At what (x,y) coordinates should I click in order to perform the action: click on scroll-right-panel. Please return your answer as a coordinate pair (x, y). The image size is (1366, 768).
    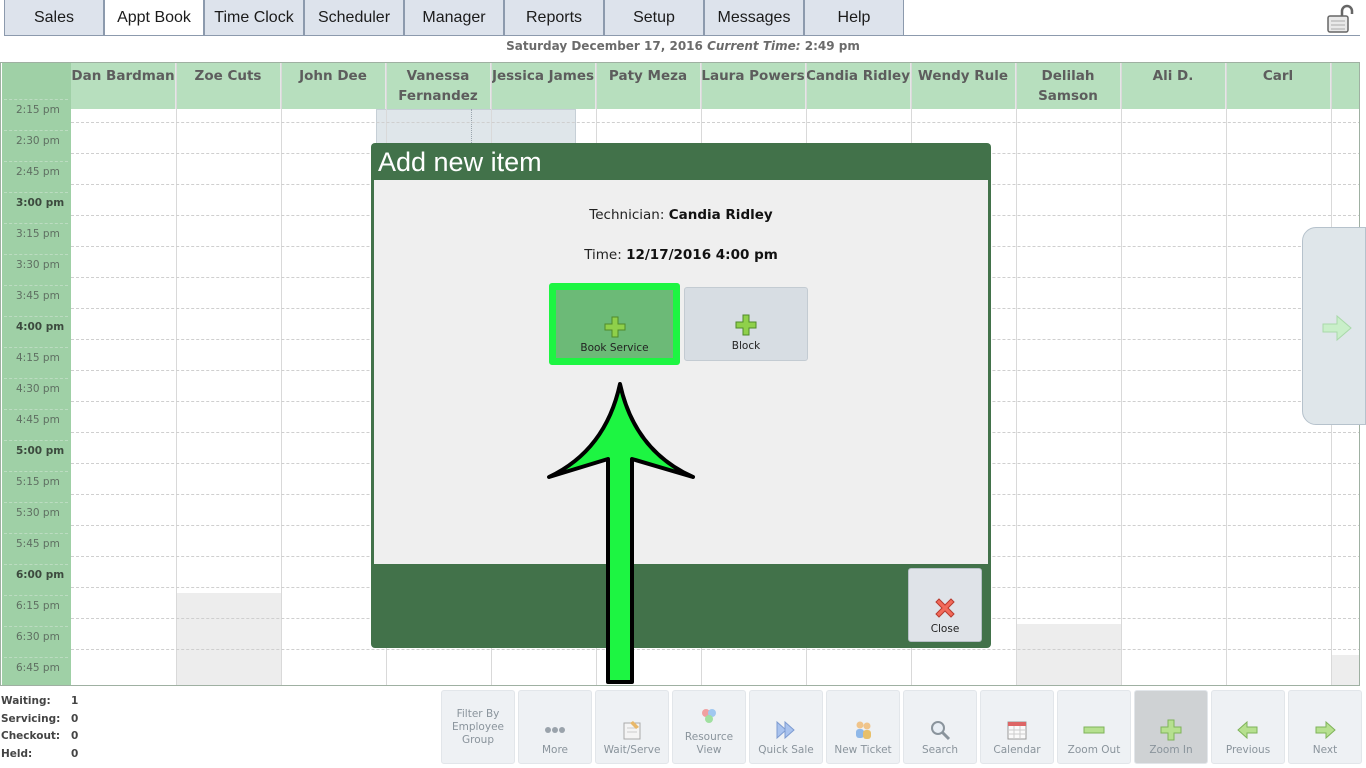
    Looking at the image, I should click on (1334, 326).